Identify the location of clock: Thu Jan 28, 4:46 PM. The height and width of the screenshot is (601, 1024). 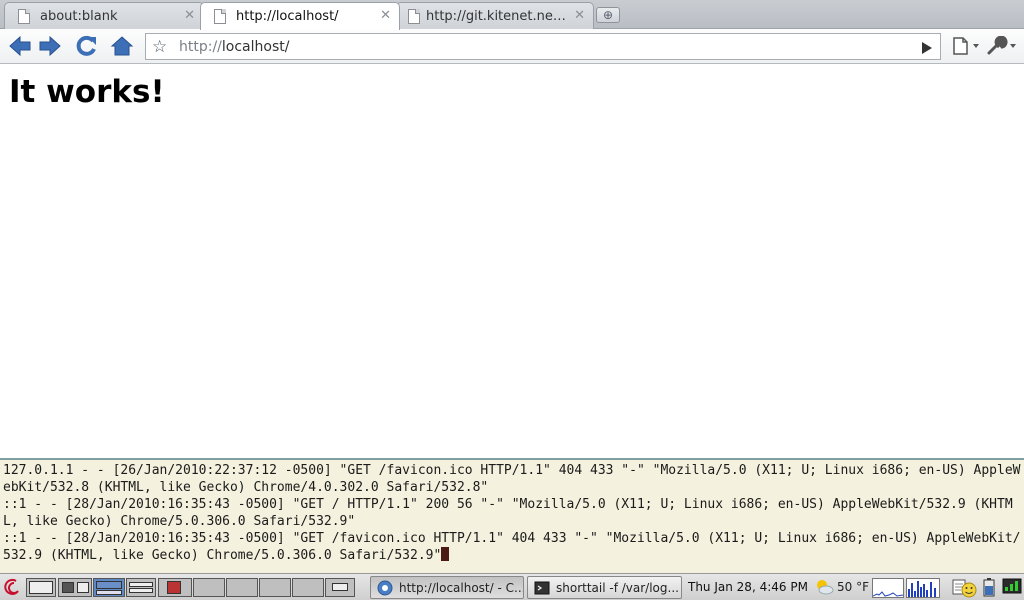
(748, 587).